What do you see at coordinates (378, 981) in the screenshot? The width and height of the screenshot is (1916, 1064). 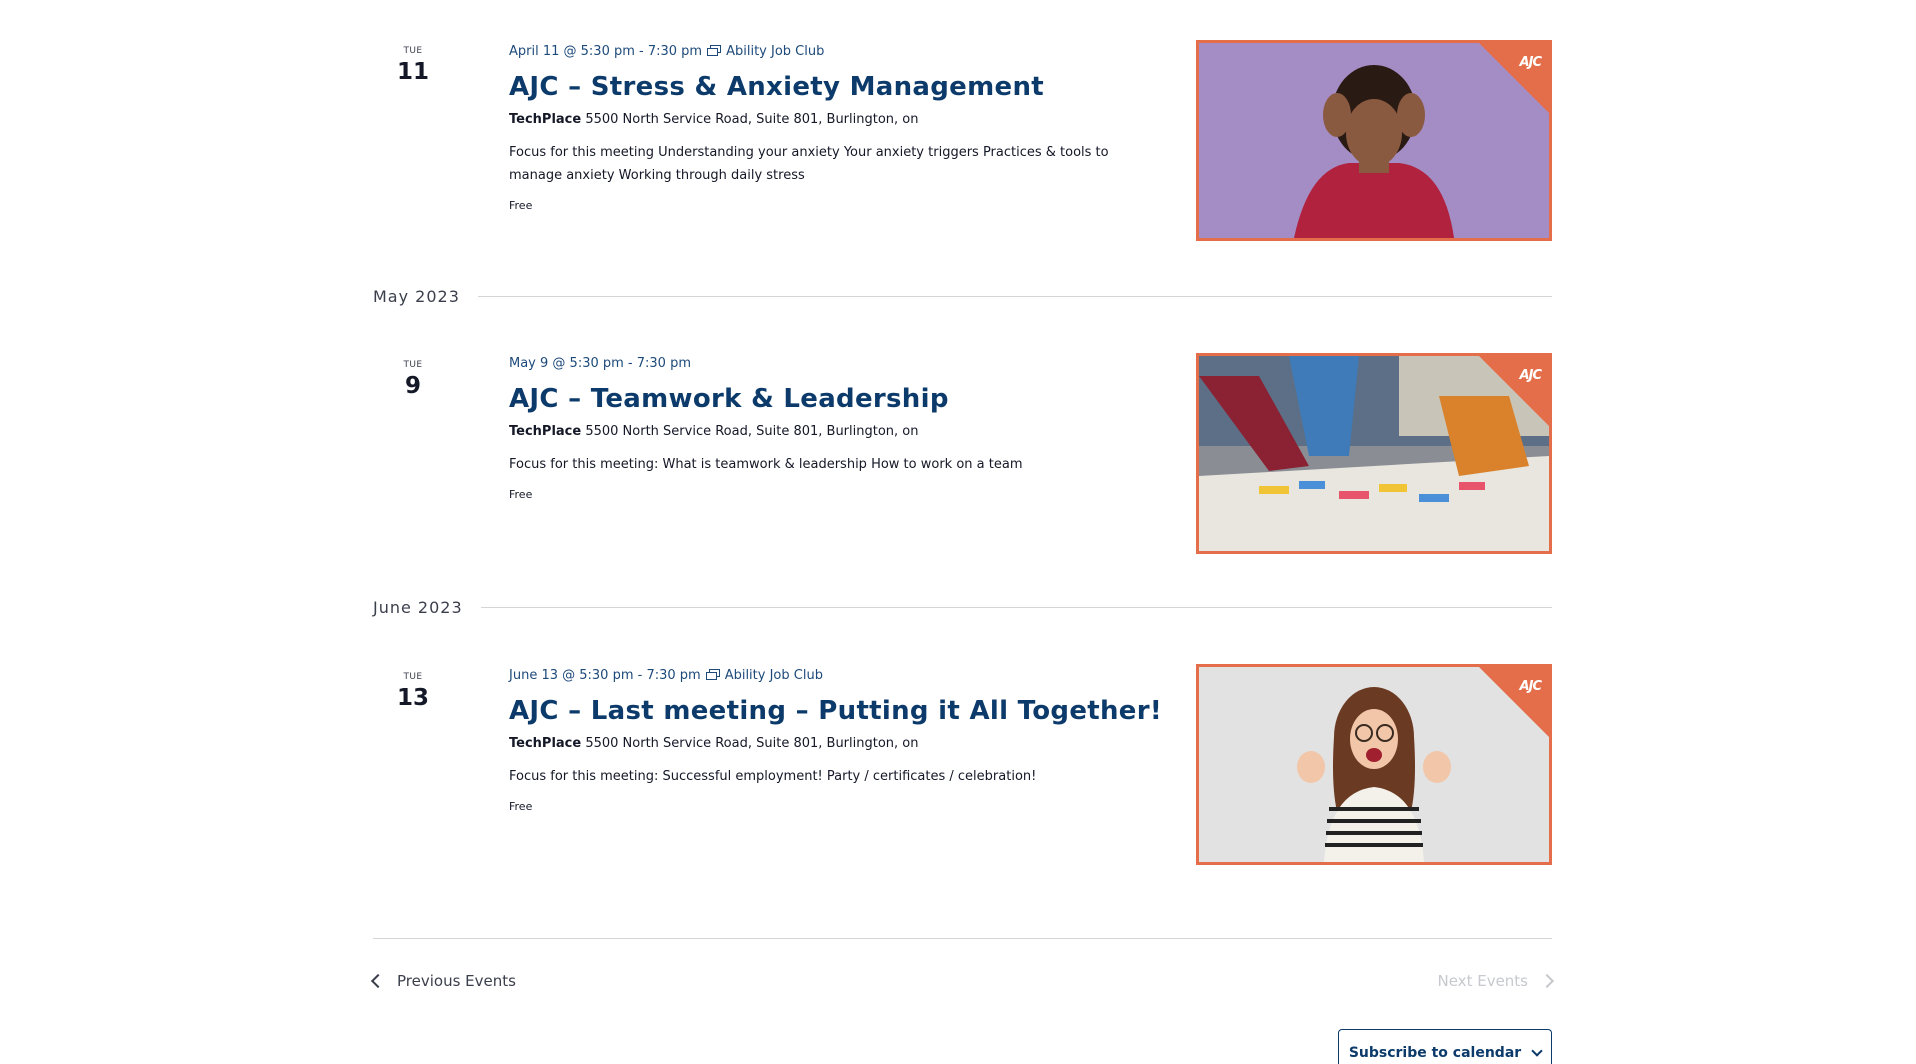 I see `chevron-left-icon` at bounding box center [378, 981].